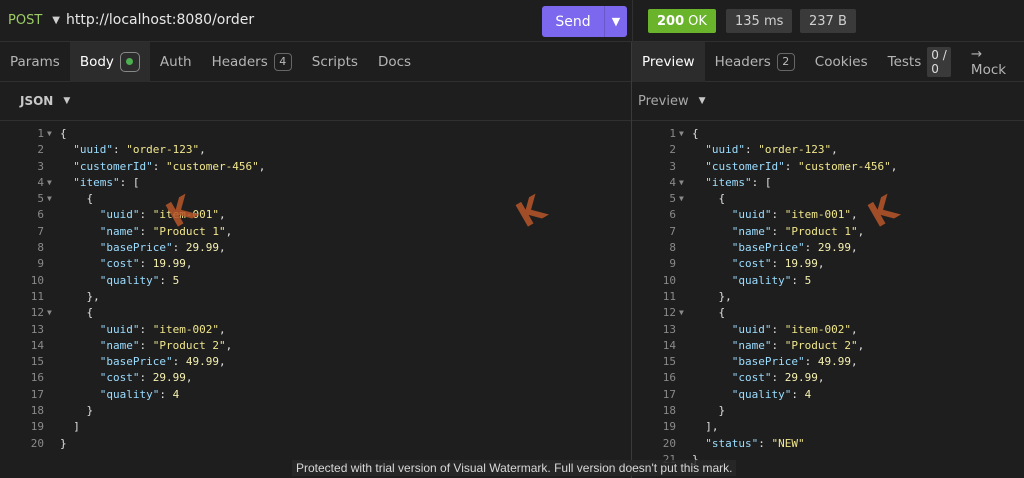 The height and width of the screenshot is (478, 1024). What do you see at coordinates (771, 394) in the screenshot?
I see `code-text: "quality": 4` at bounding box center [771, 394].